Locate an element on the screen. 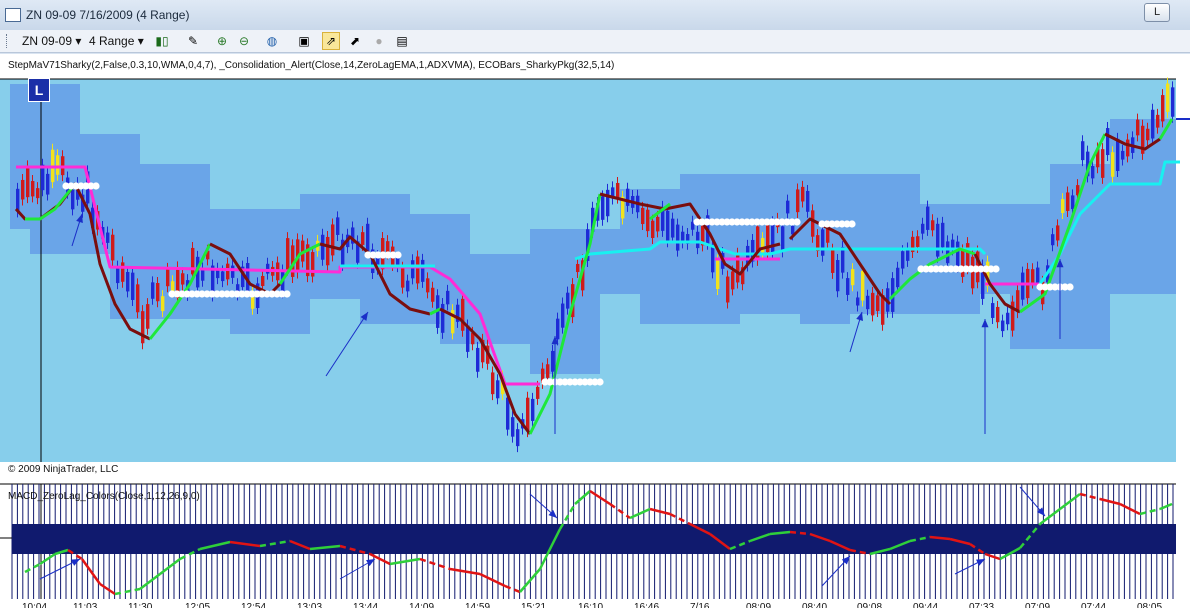  strategy-icon: ⇗ is located at coordinates (331, 41).